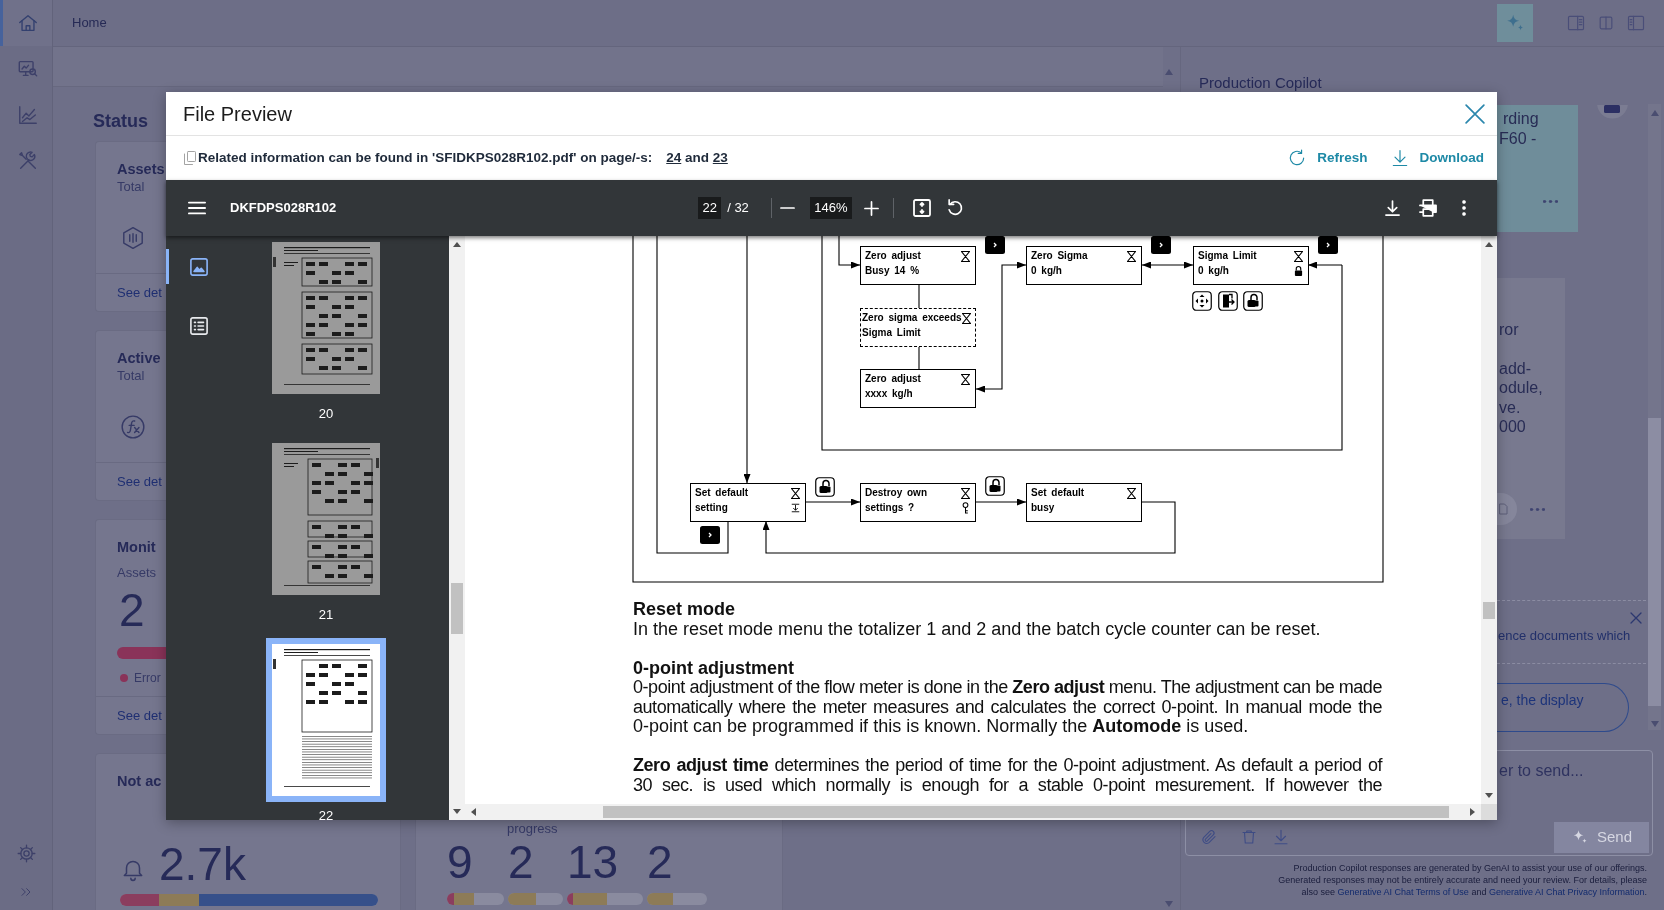 Image resolution: width=1664 pixels, height=910 pixels. What do you see at coordinates (1260, 83) in the screenshot?
I see `panel-title: Production Copilot` at bounding box center [1260, 83].